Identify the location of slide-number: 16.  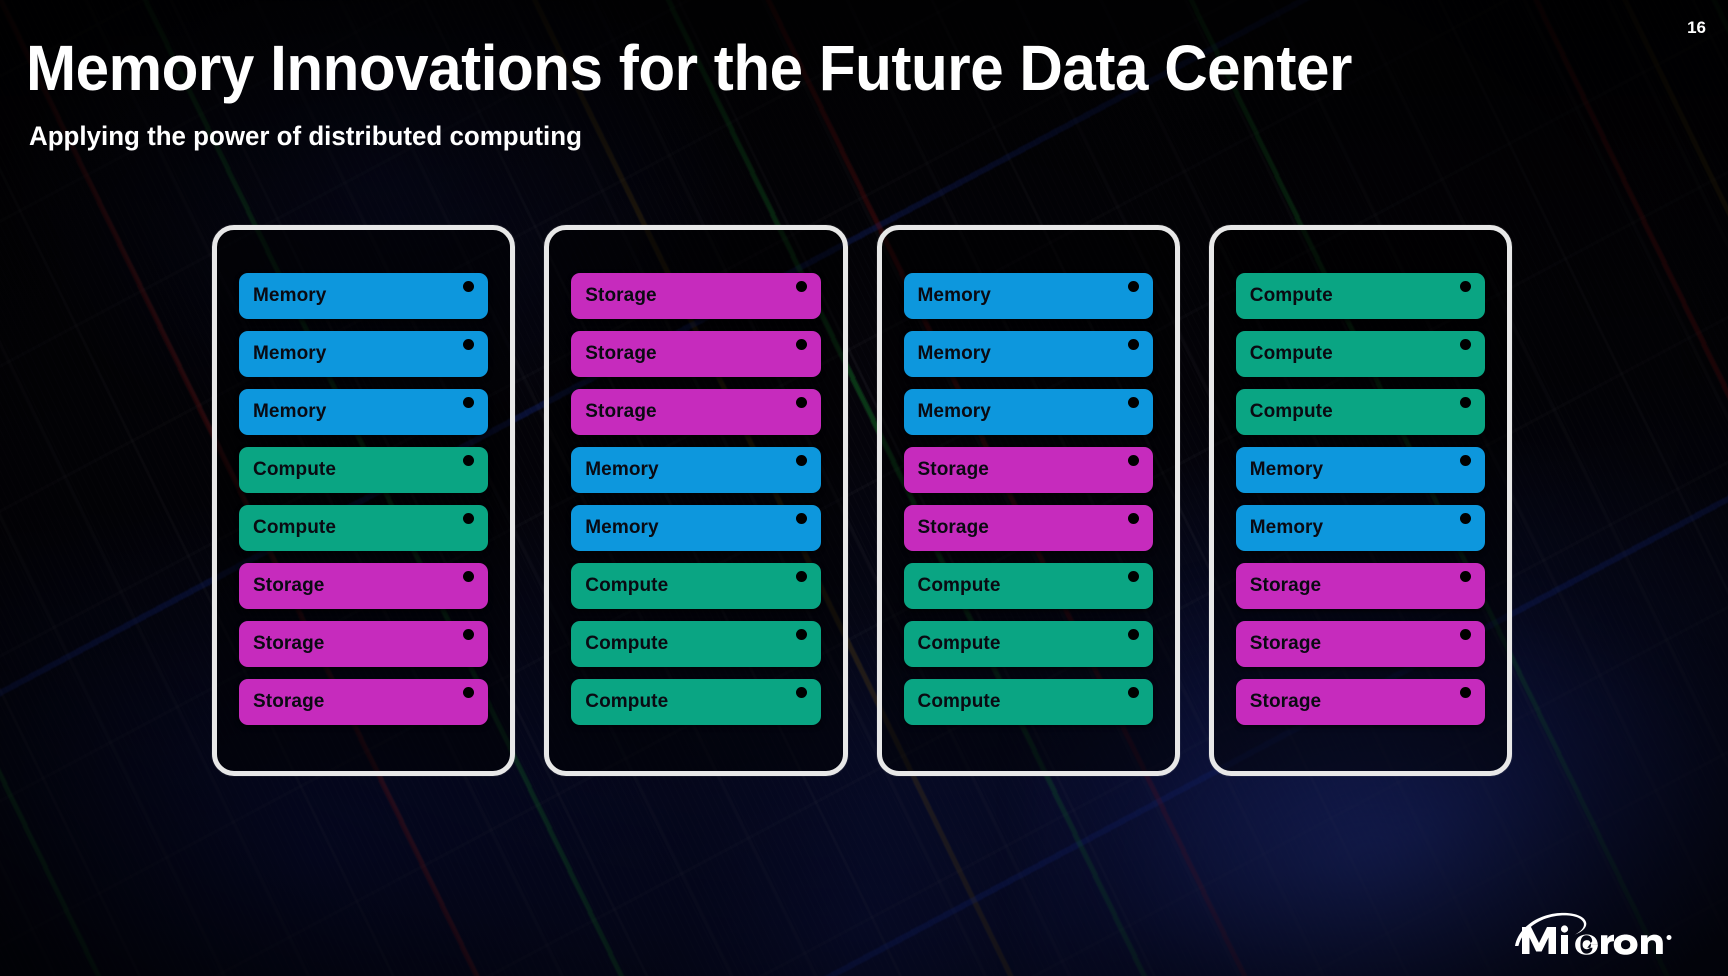
(1696, 27).